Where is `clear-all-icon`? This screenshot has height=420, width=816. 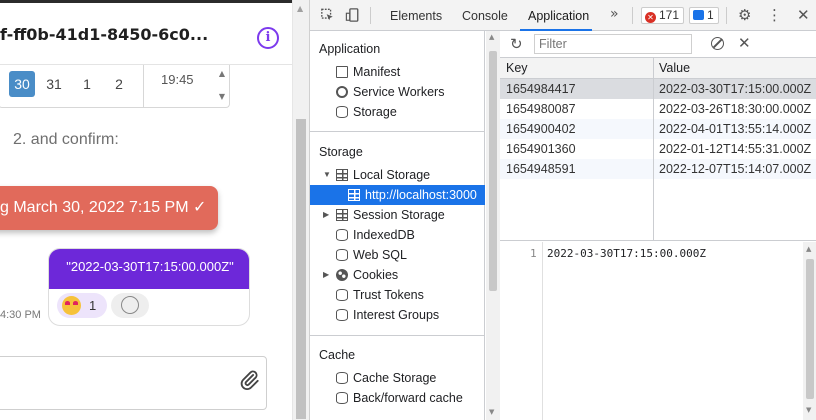
clear-all-icon is located at coordinates (717, 43).